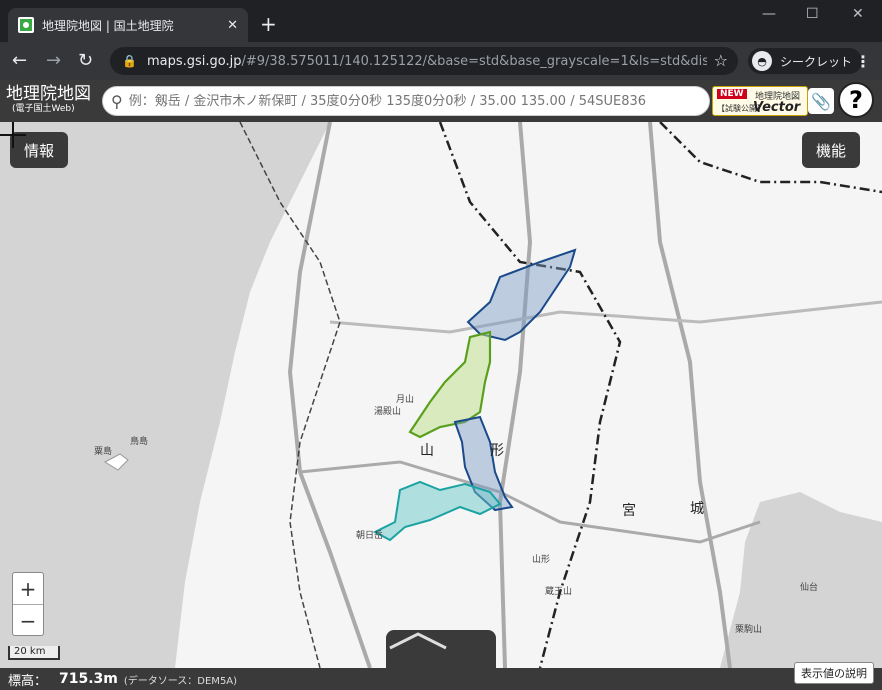  Describe the element at coordinates (427, 451) in the screenshot. I see `pref-label-yamagata-1: 山` at that location.